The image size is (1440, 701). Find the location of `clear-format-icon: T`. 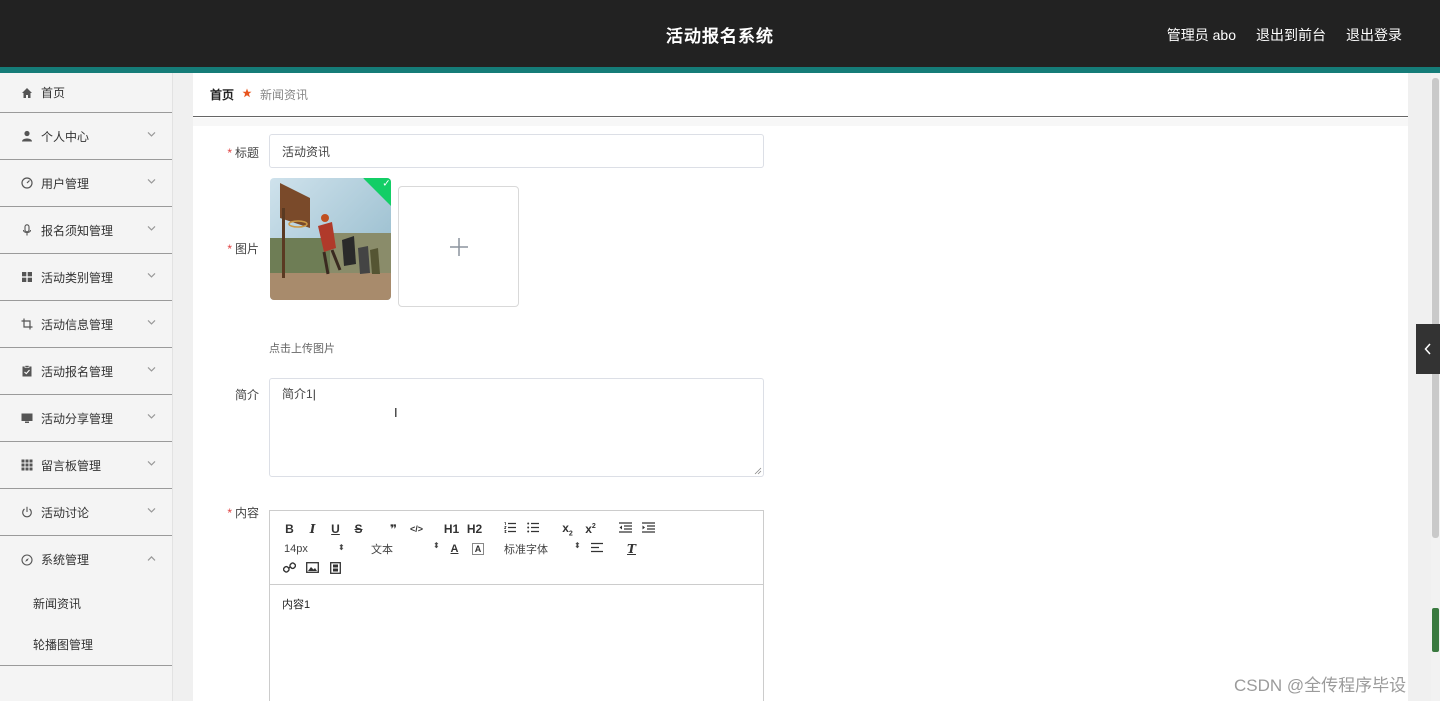

clear-format-icon: T is located at coordinates (631, 549).